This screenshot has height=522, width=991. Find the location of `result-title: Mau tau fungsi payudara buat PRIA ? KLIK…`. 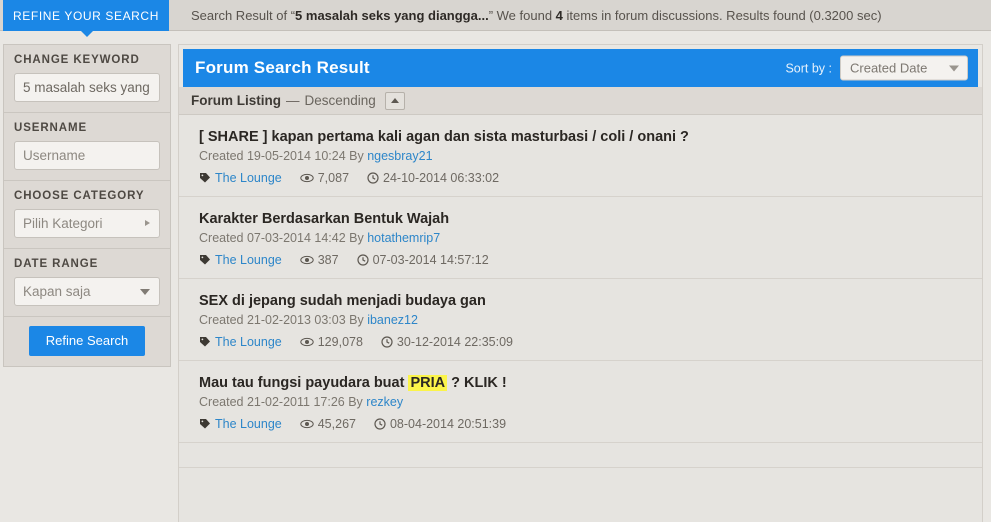

result-title: Mau tau fungsi payudara buat PRIA ? KLIK… is located at coordinates (479, 383).